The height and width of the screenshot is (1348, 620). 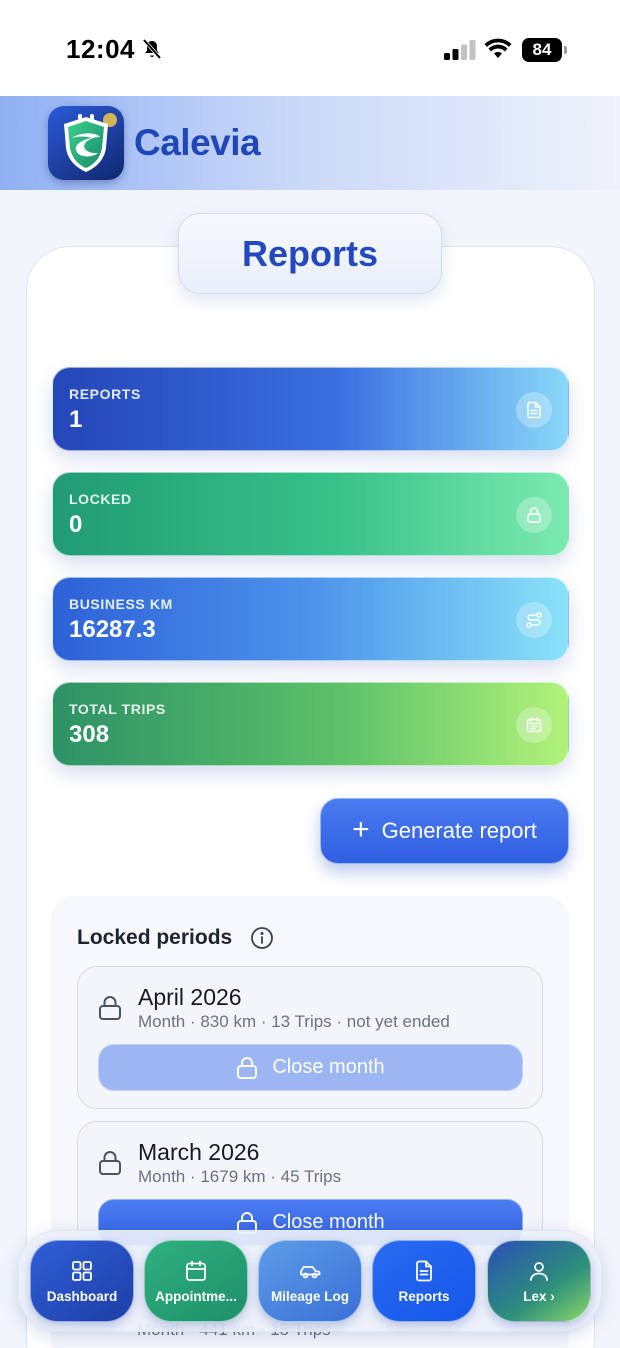 I want to click on nav-label: Dashboard, so click(x=82, y=1296).